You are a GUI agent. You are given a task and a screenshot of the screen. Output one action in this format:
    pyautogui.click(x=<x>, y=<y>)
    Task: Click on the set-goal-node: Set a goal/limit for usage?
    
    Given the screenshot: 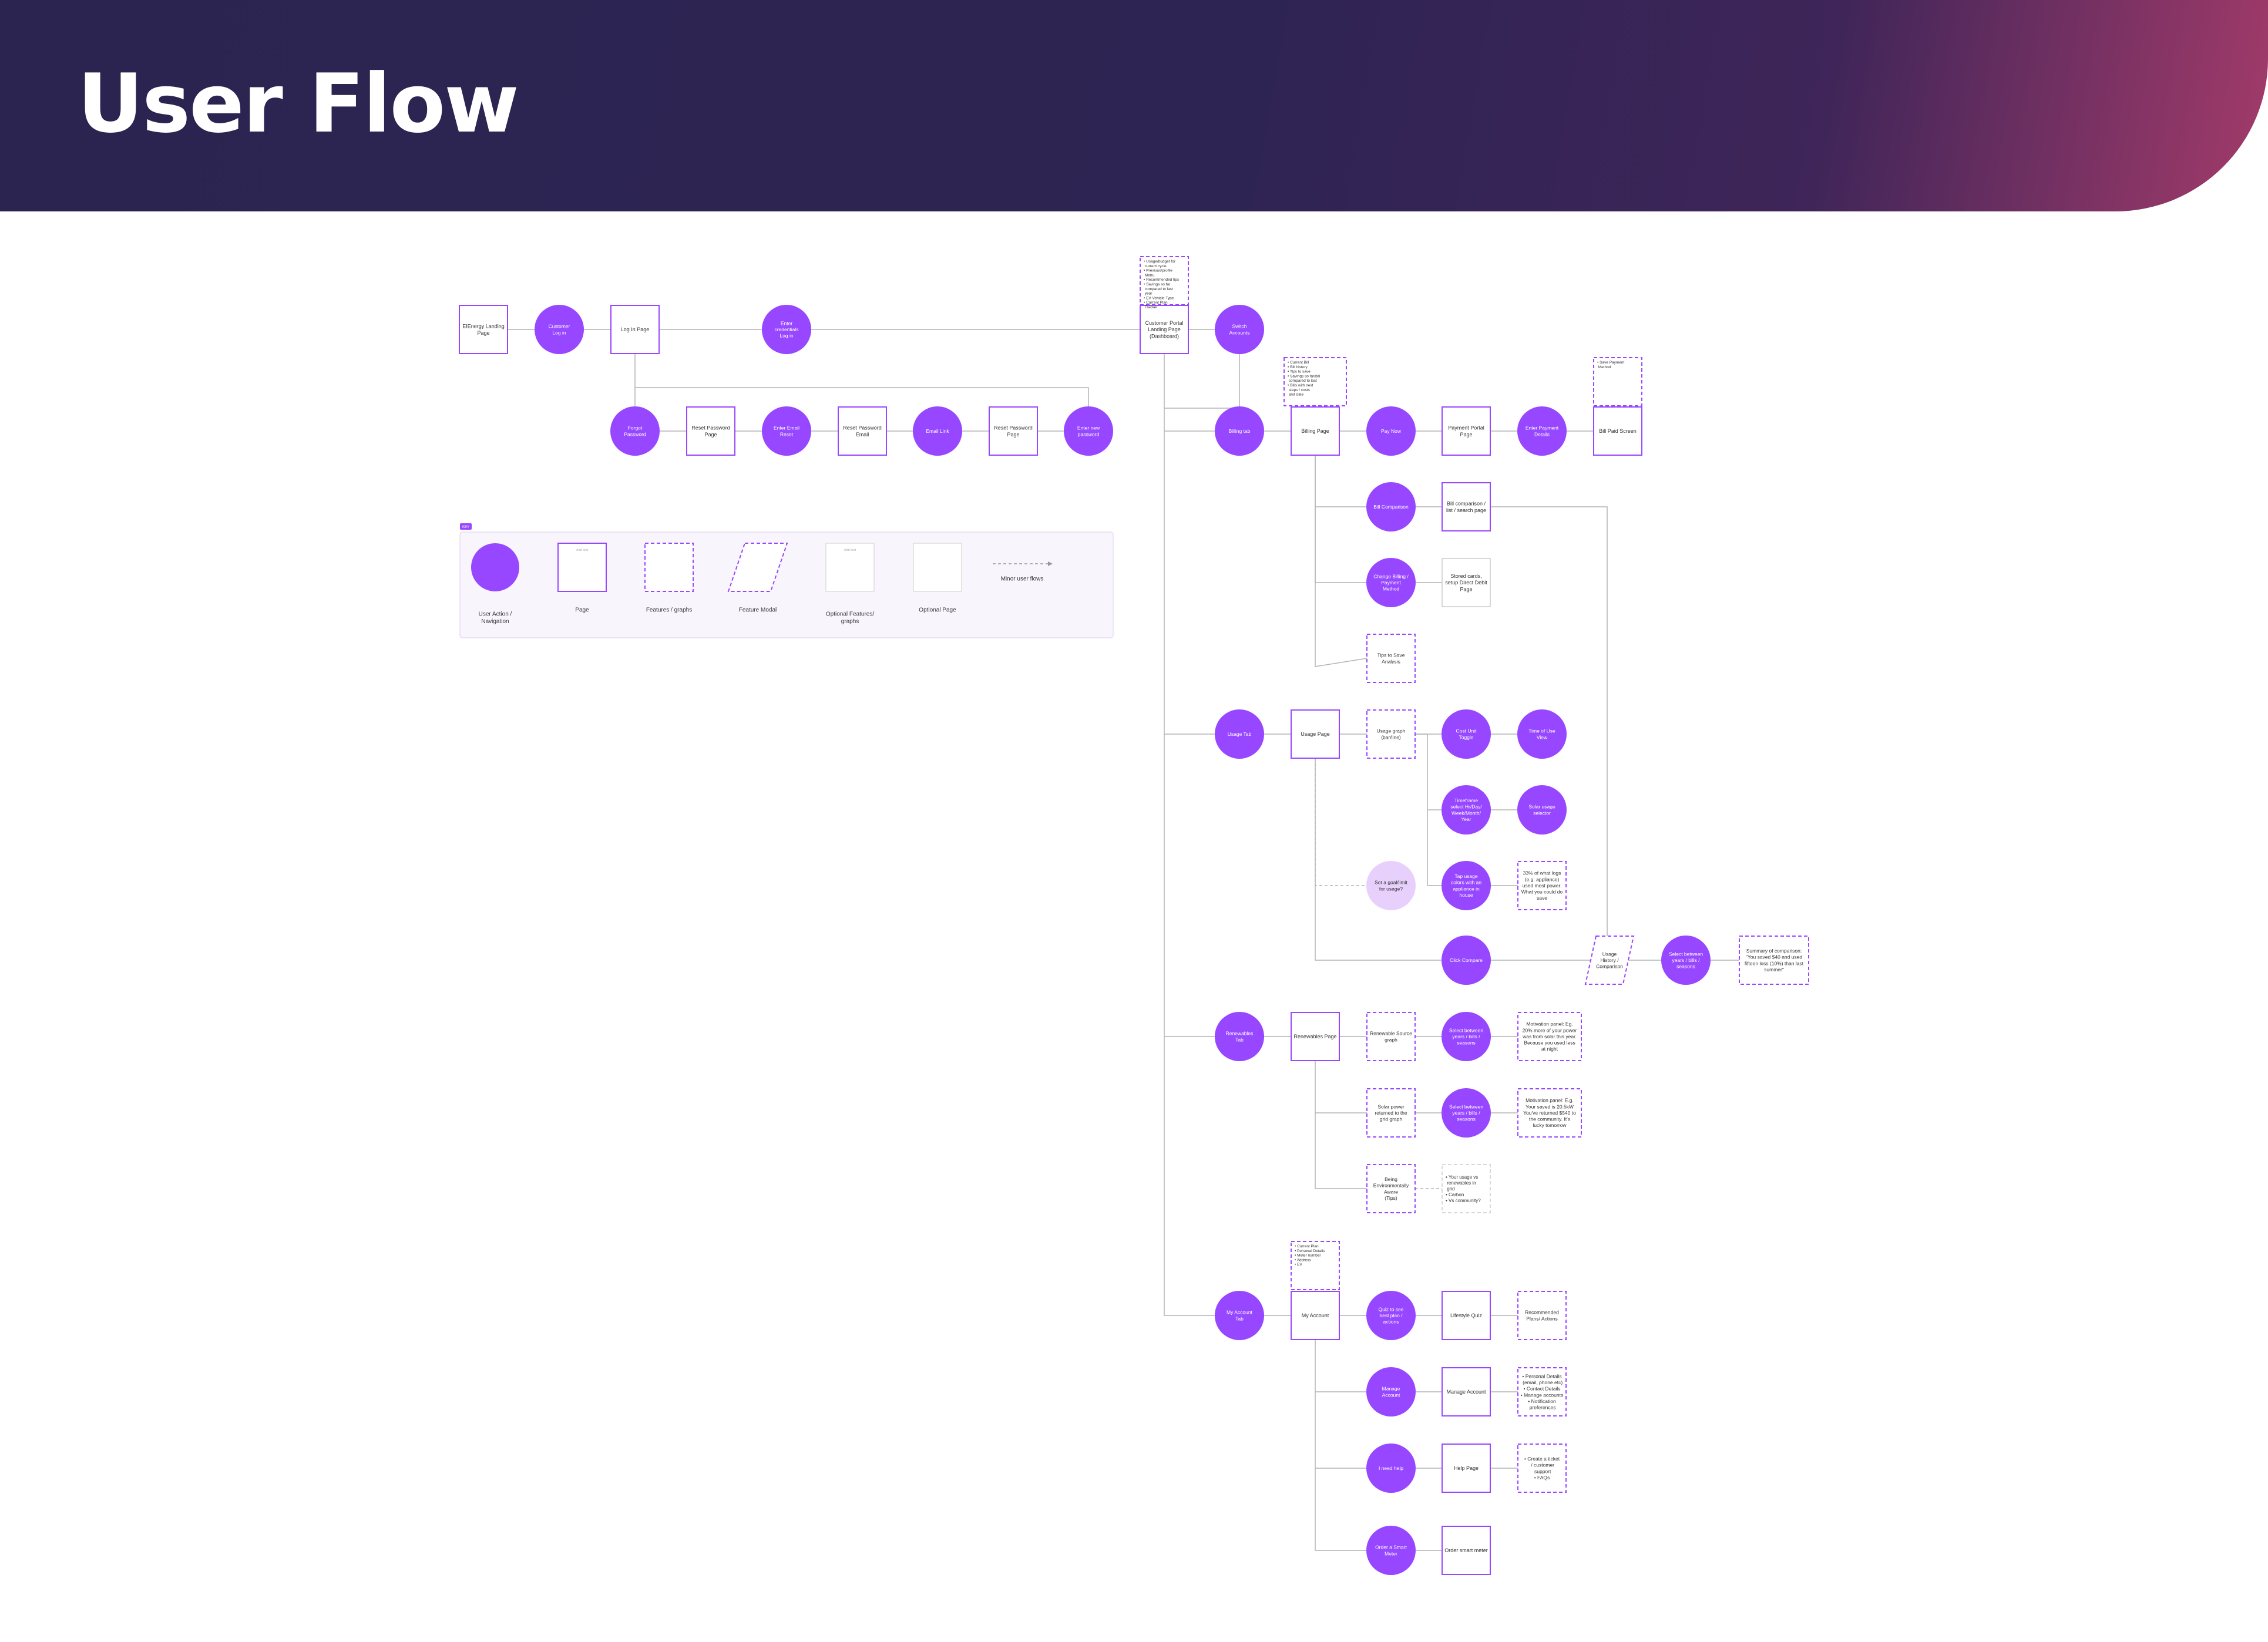 What is the action you would take?
    pyautogui.click(x=1391, y=885)
    